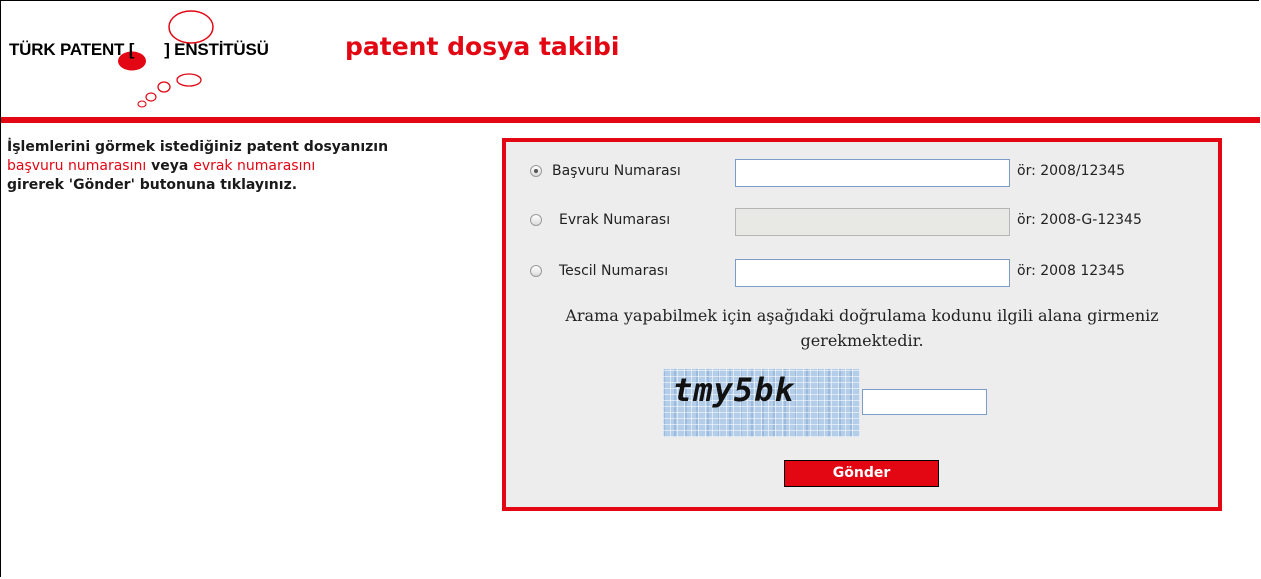 Image resolution: width=1261 pixels, height=579 pixels. Describe the element at coordinates (615, 220) in the screenshot. I see `label-document-number: Evrak Numarası` at that location.